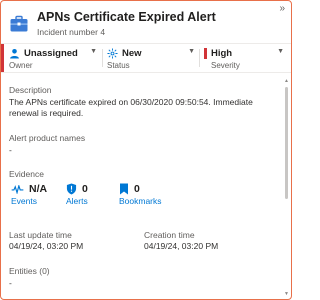 This screenshot has width=320, height=300. Describe the element at coordinates (47, 138) in the screenshot. I see `alert-products-label: Alert product names` at that location.